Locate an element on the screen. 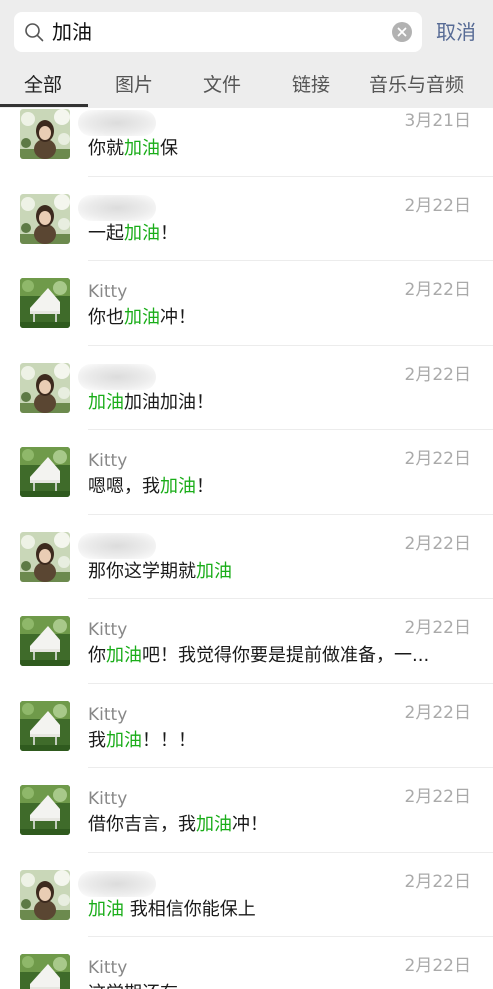 The image size is (493, 989). message-snippet: 加油 我相信你能保上 is located at coordinates (172, 910).